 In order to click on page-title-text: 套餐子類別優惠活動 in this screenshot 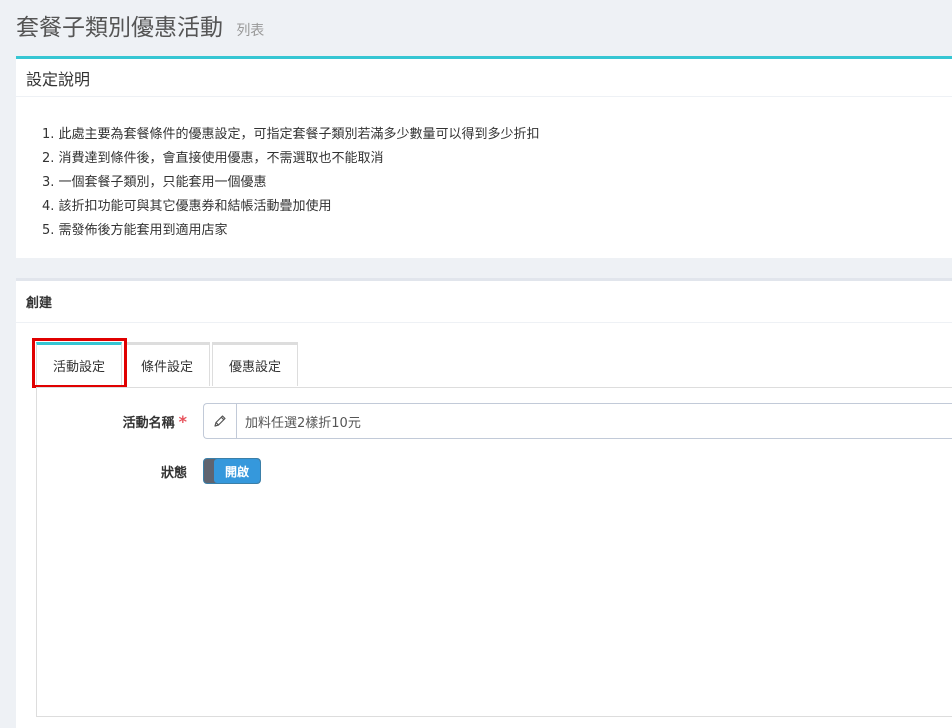, I will do `click(119, 28)`.